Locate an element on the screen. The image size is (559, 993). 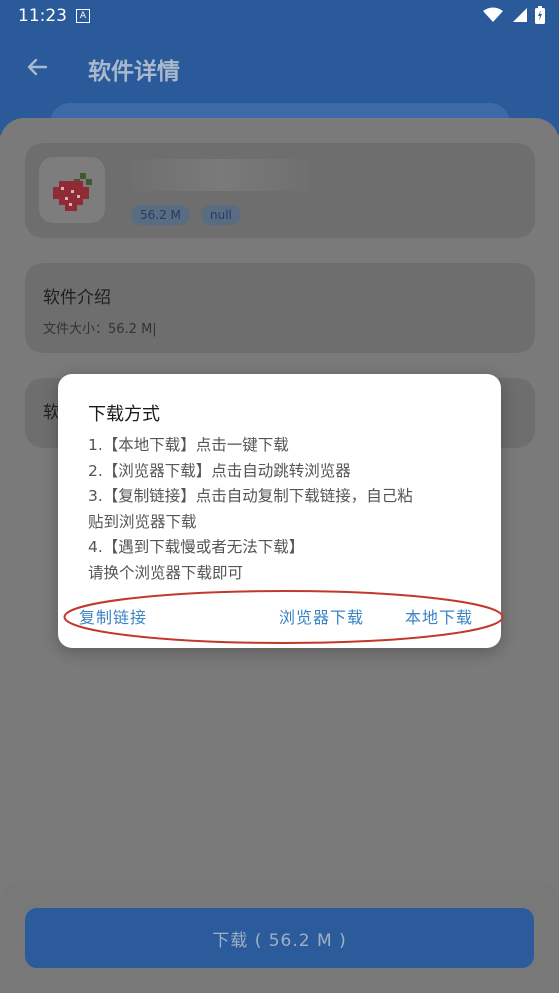
dialog-line: 1.【本地下载】点击一键下载 is located at coordinates (188, 445).